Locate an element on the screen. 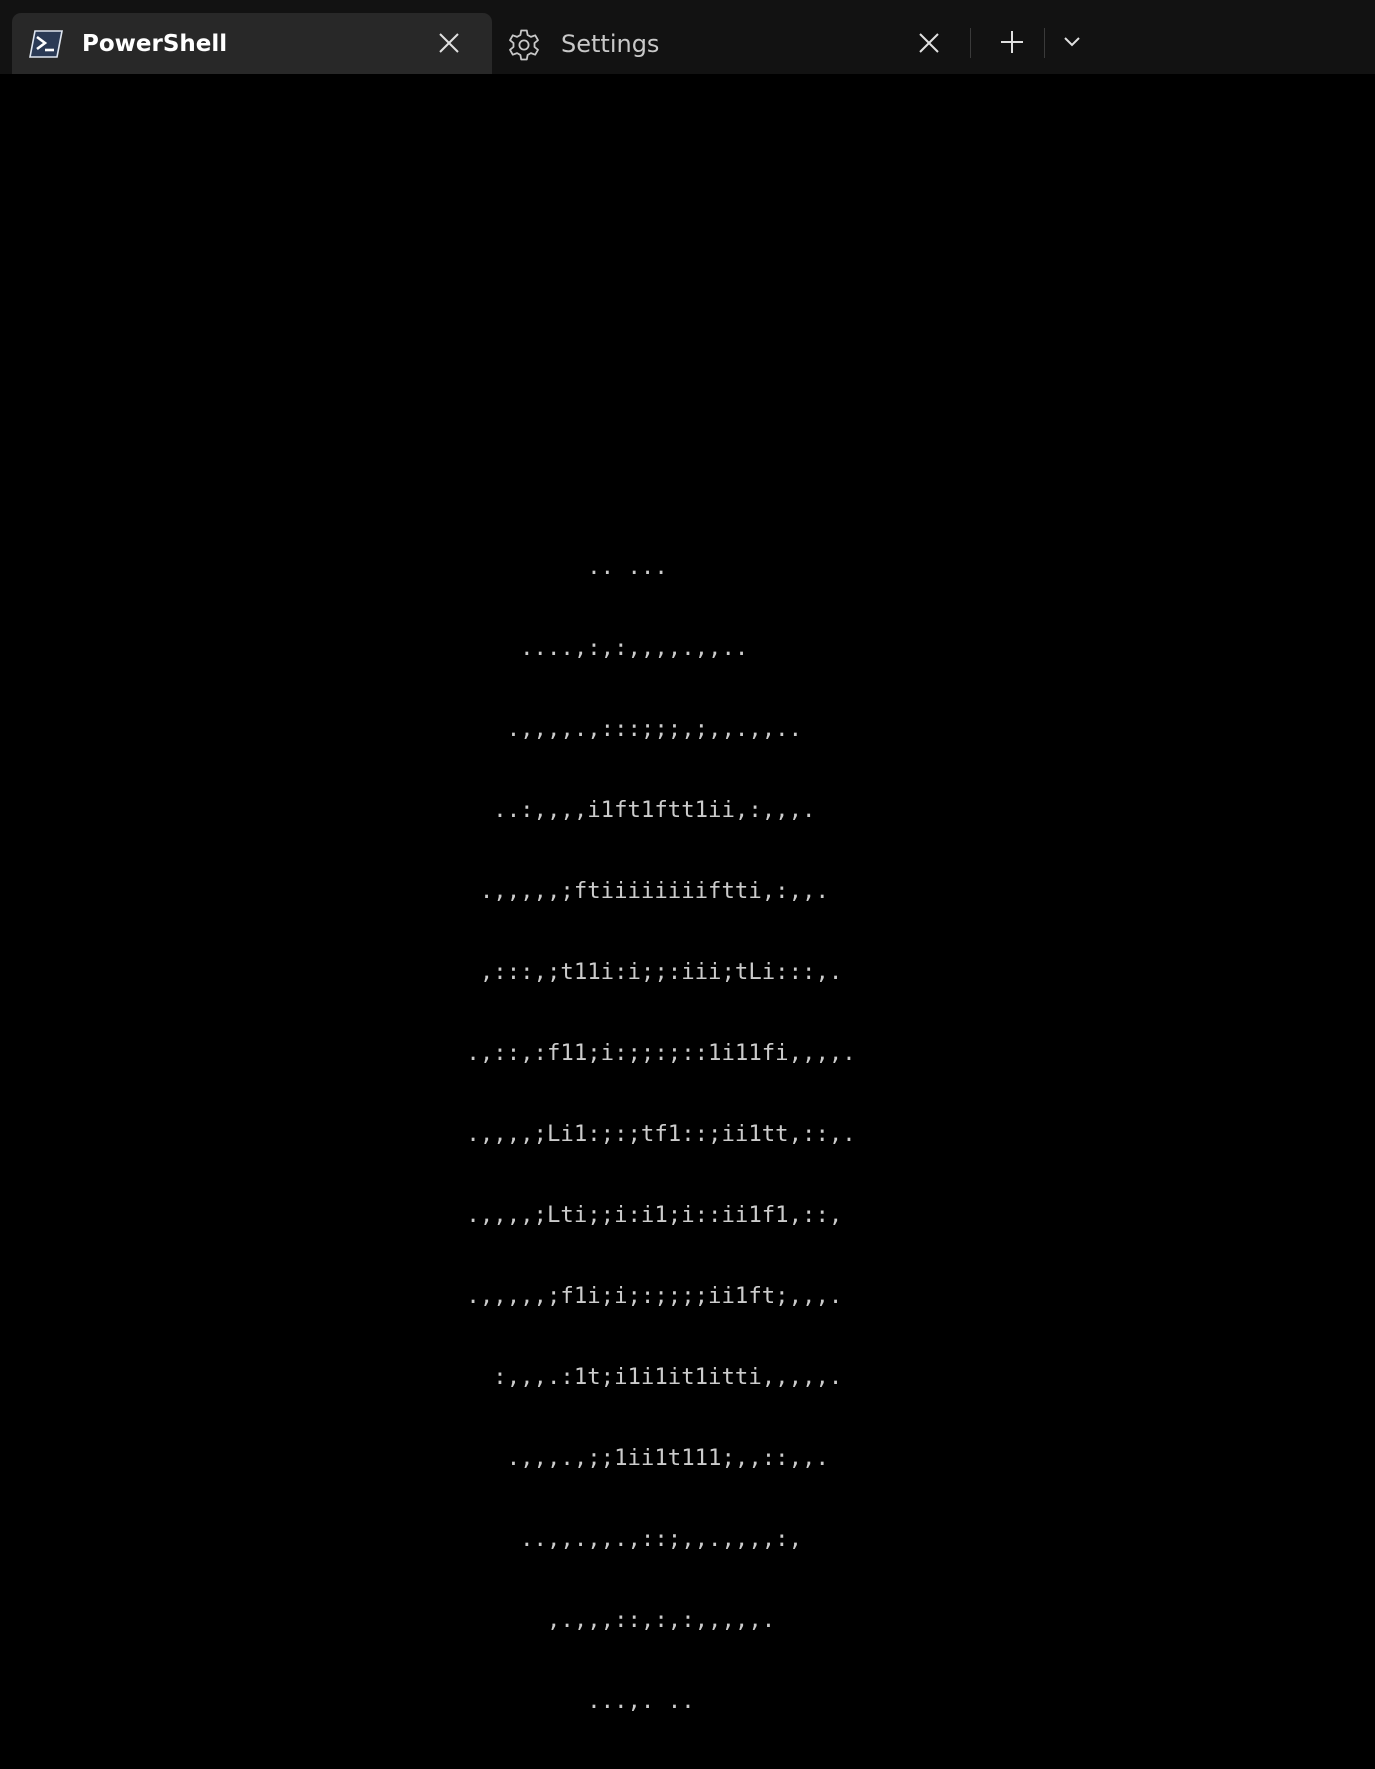  gear-icon is located at coordinates (524, 44).